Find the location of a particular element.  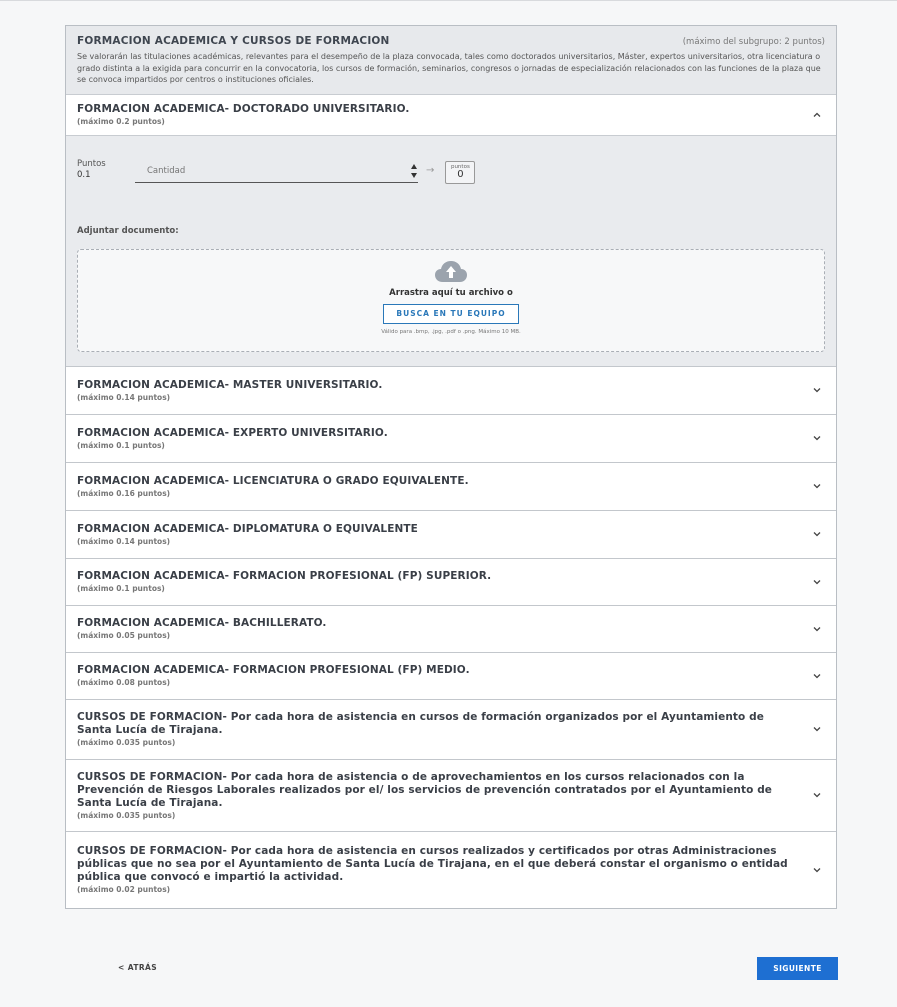

quantity-input is located at coordinates (276, 170).